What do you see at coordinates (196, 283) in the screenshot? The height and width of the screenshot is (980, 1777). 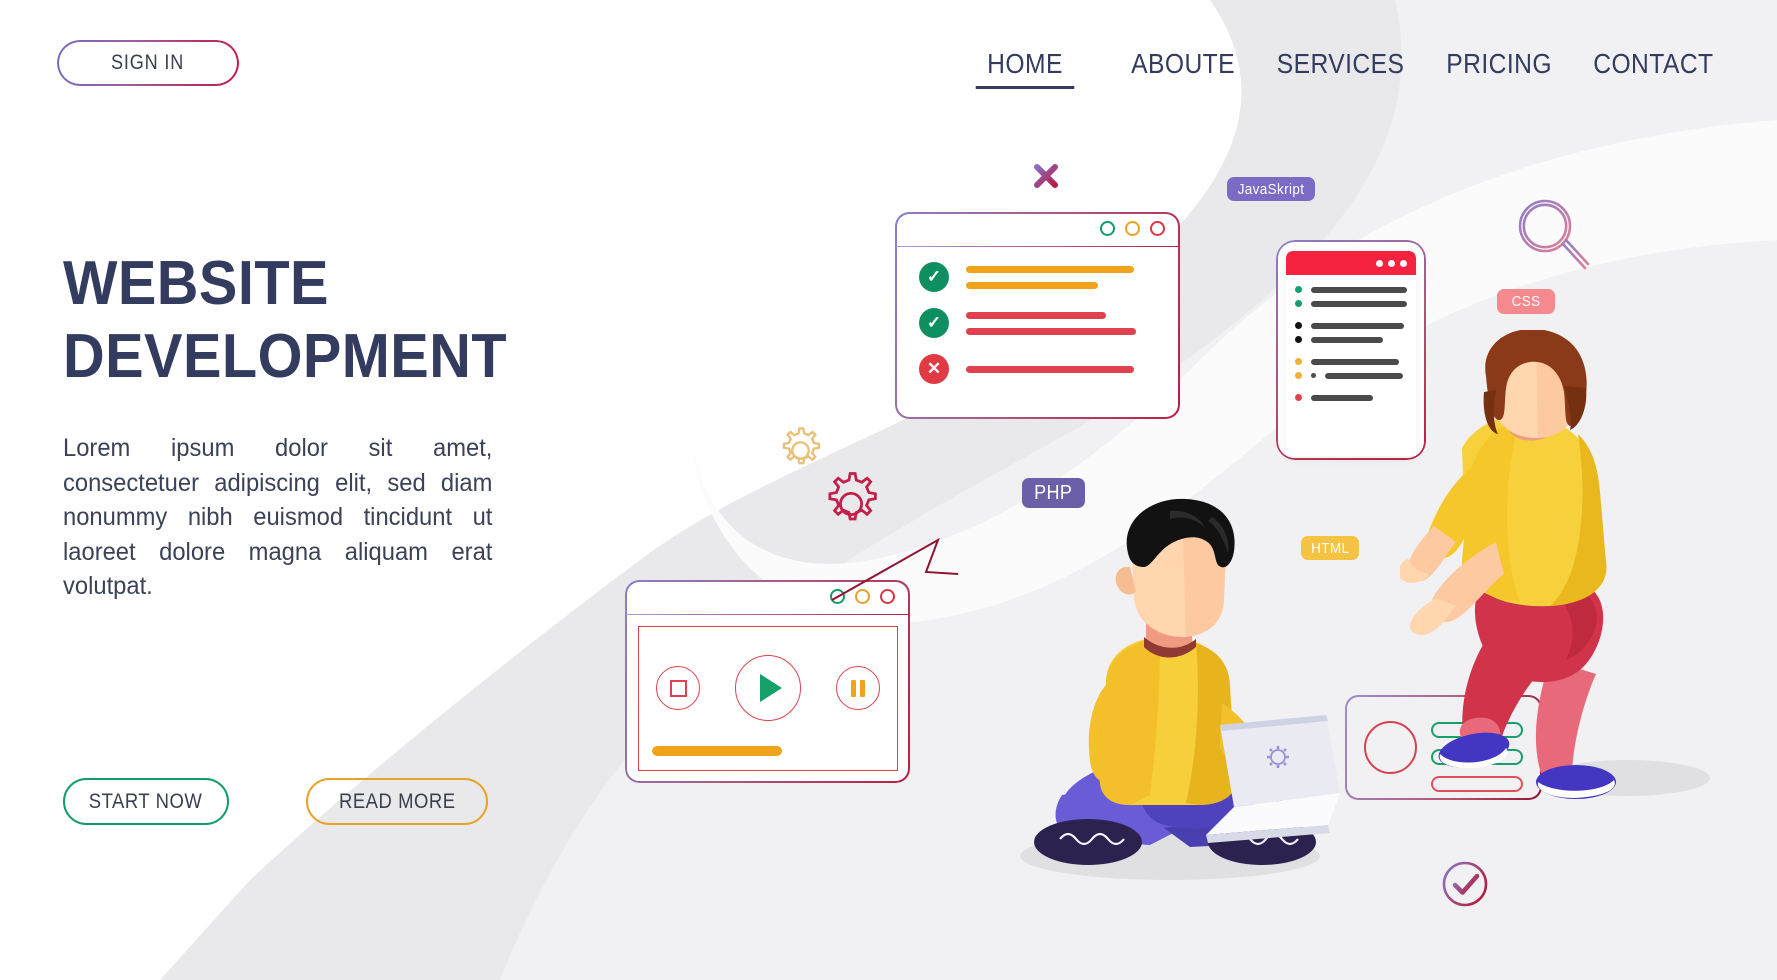 I see `page-title-line-1: WEBSITE` at bounding box center [196, 283].